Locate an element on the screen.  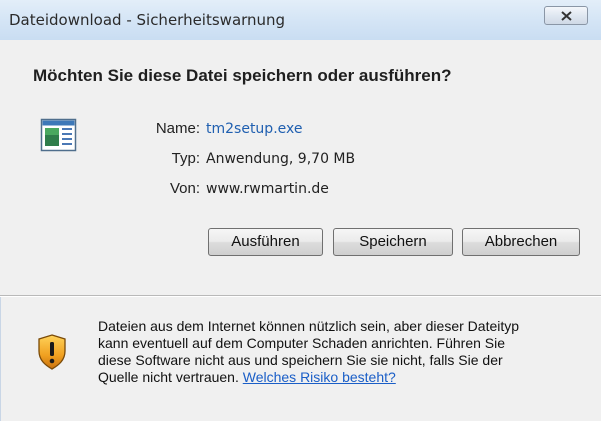
name-label: Name: is located at coordinates (177, 128).